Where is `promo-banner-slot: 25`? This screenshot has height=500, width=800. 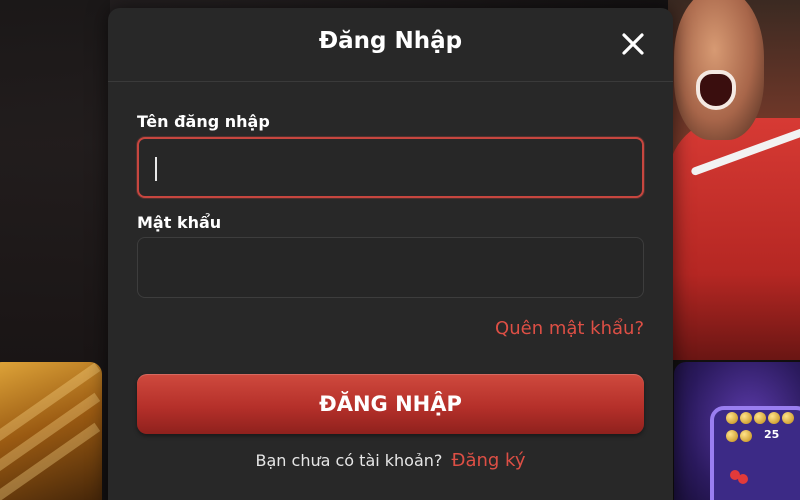 promo-banner-slot: 25 is located at coordinates (737, 431).